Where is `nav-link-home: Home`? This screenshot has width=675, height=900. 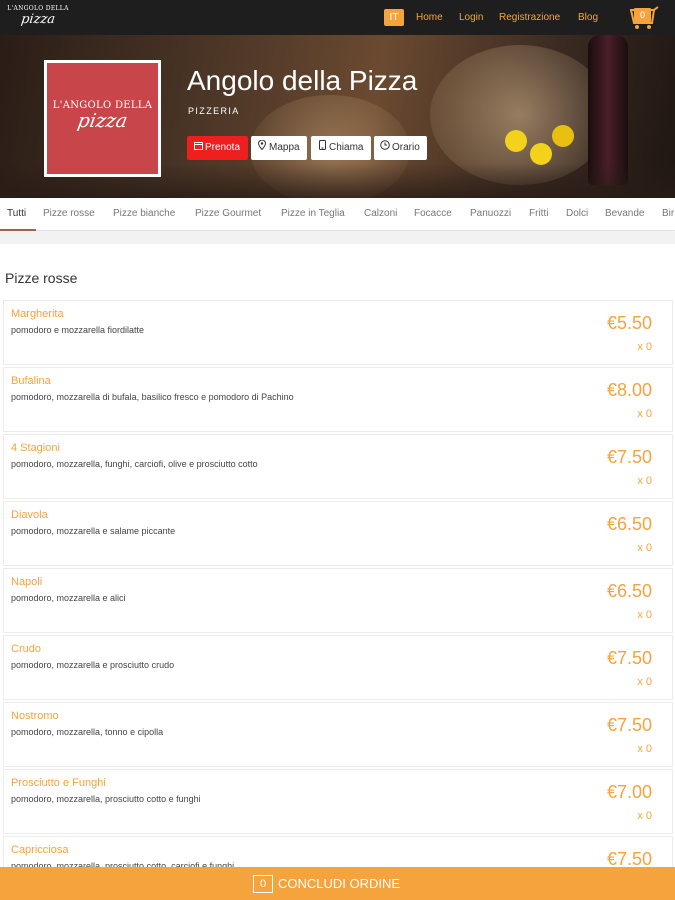
nav-link-home: Home is located at coordinates (429, 18).